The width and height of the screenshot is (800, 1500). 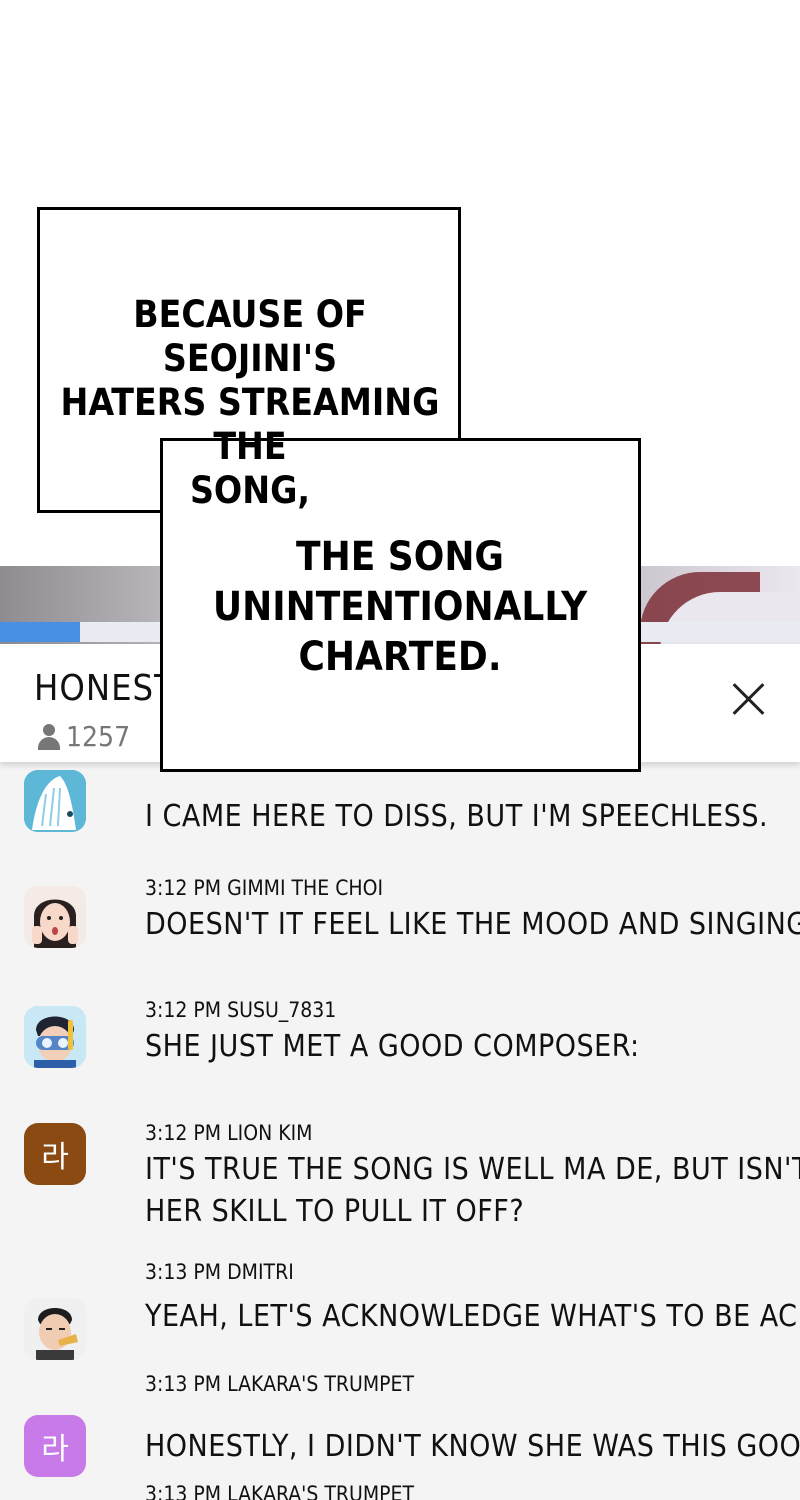 What do you see at coordinates (335, 1211) in the screenshot?
I see `chat-message-text: HER SKILL TO PULL IT OFF?` at bounding box center [335, 1211].